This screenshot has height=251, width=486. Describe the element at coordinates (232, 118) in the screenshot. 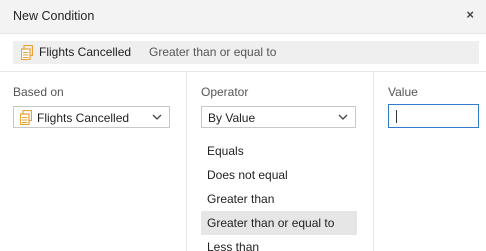

I see `operator-value: By Value` at that location.